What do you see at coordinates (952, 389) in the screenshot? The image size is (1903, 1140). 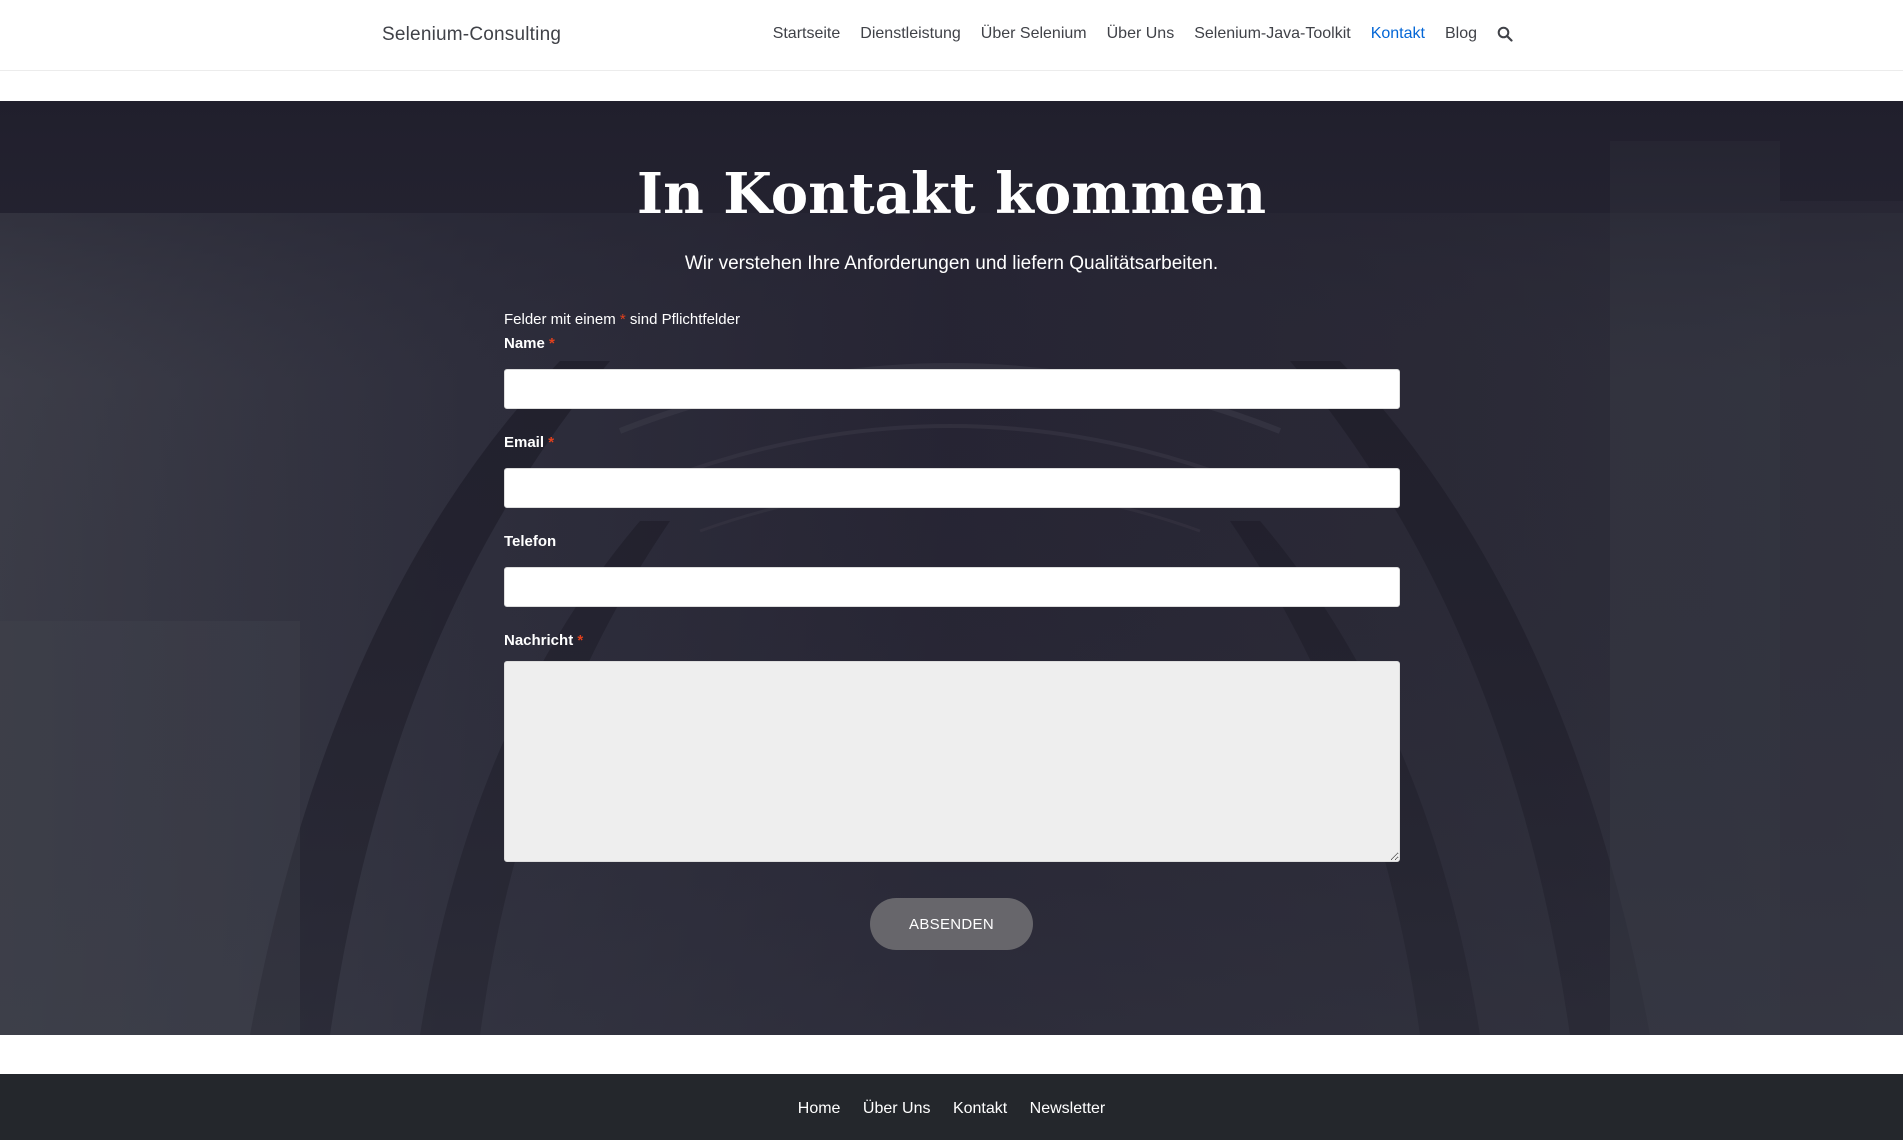 I see `name-input` at bounding box center [952, 389].